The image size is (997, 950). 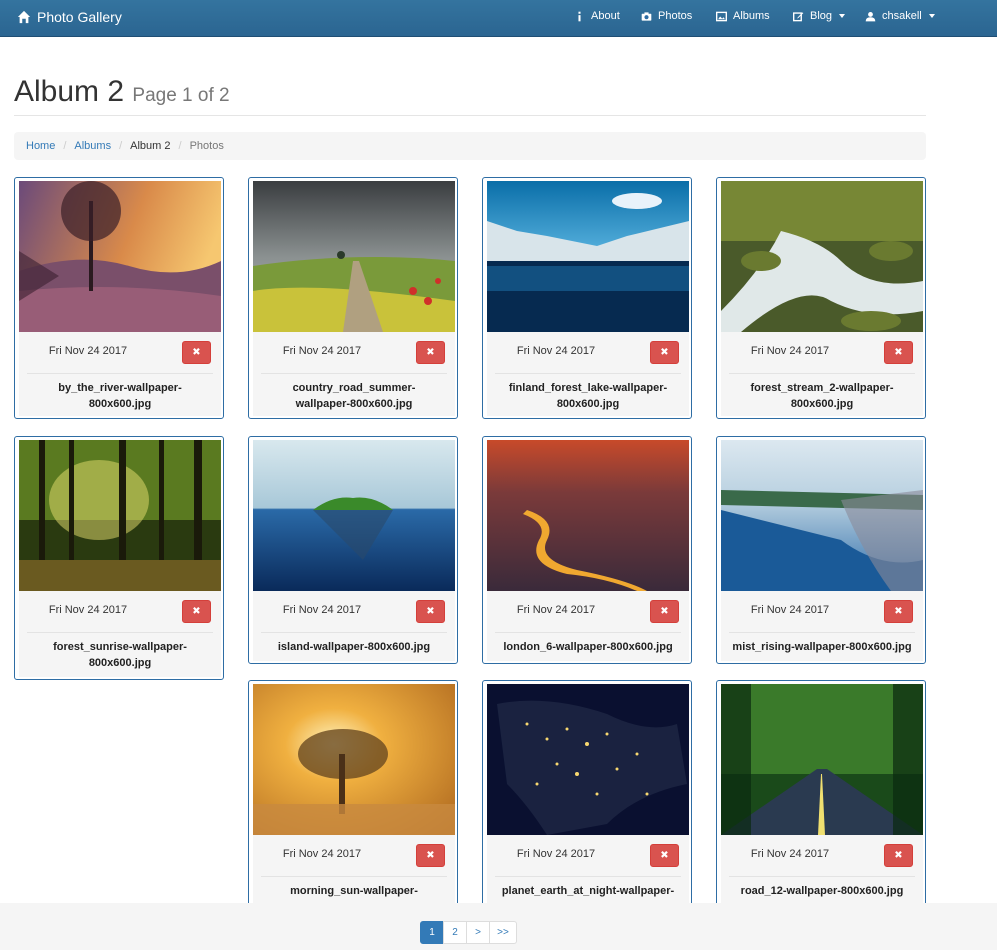 I want to click on page-title: Album 2 Page 1 of 2, so click(x=470, y=94).